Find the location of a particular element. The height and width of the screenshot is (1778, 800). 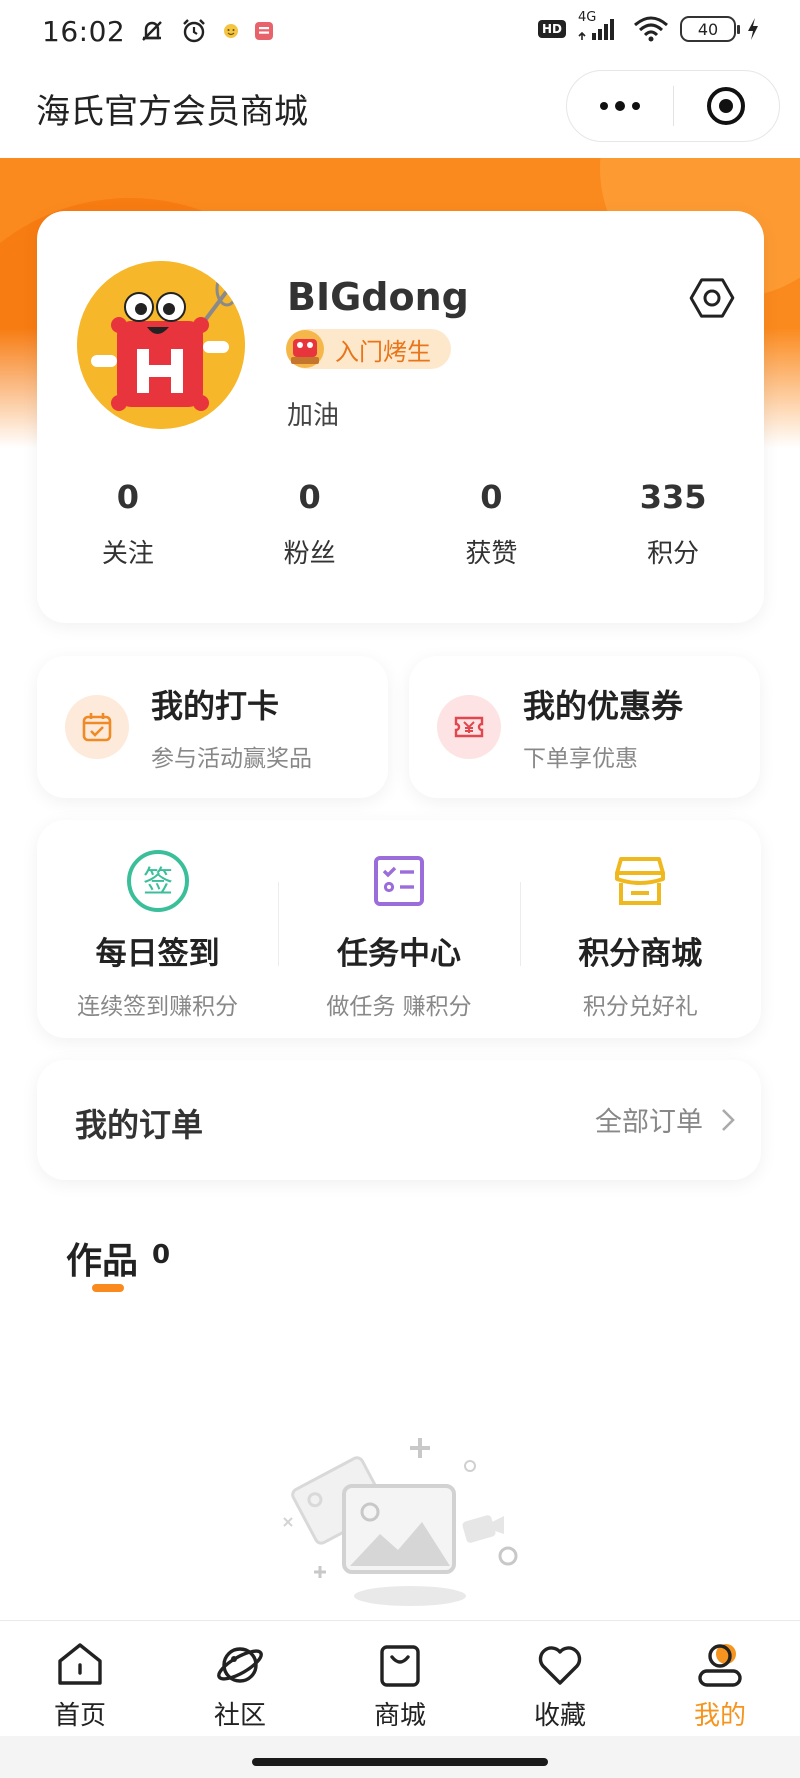

coupon-icon is located at coordinates (469, 727).